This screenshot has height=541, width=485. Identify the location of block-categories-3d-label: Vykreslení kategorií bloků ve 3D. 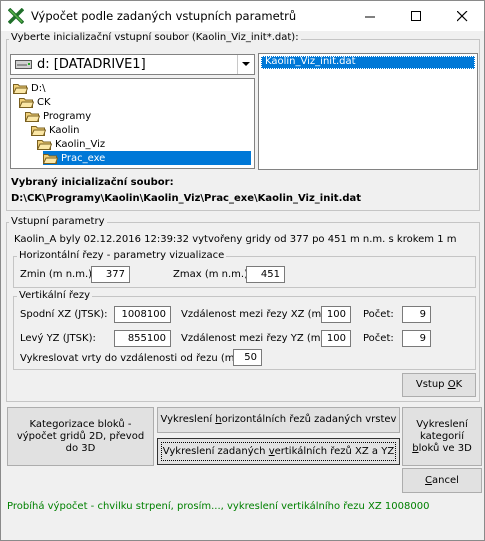
(442, 436).